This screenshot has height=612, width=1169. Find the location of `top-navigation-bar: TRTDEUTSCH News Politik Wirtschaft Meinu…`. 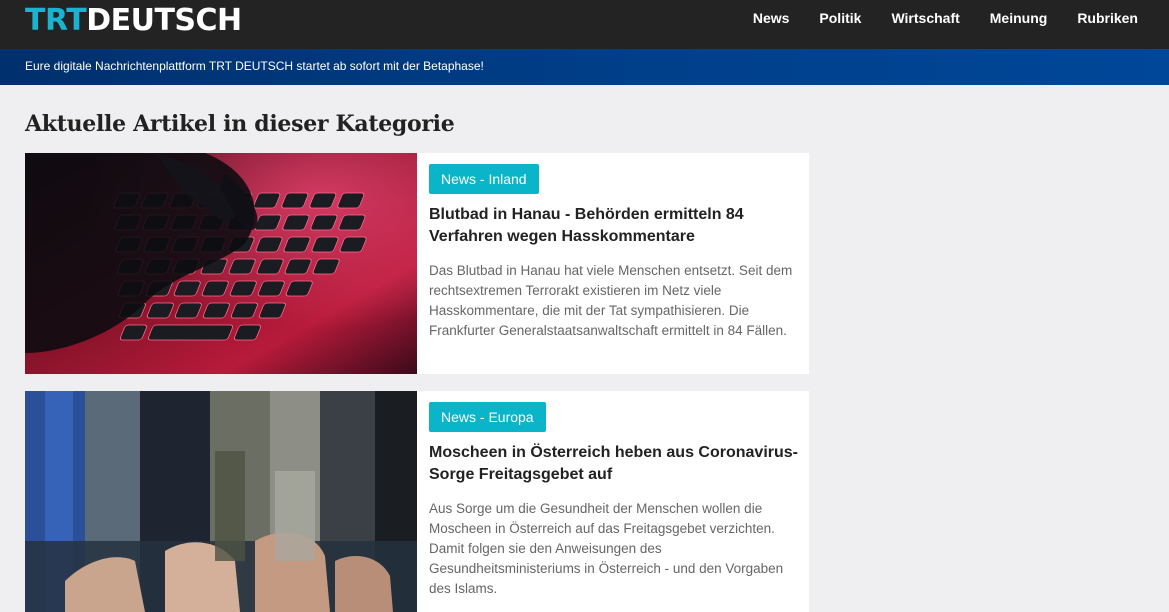

top-navigation-bar: TRTDEUTSCH News Politik Wirtschaft Meinu… is located at coordinates (584, 24).